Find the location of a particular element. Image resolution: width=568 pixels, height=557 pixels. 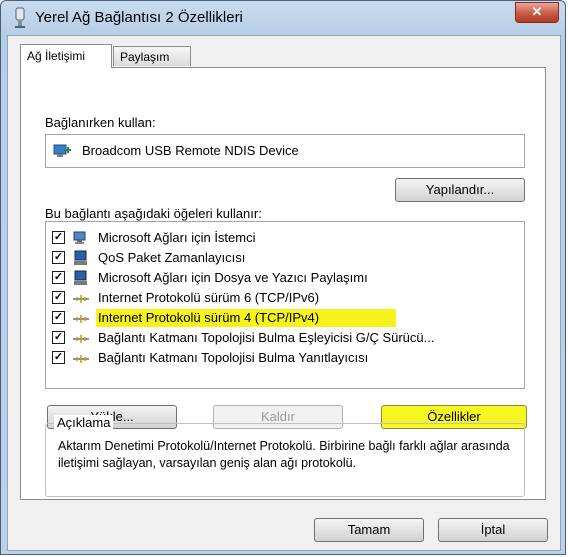

cancel-button: İptal is located at coordinates (493, 530).